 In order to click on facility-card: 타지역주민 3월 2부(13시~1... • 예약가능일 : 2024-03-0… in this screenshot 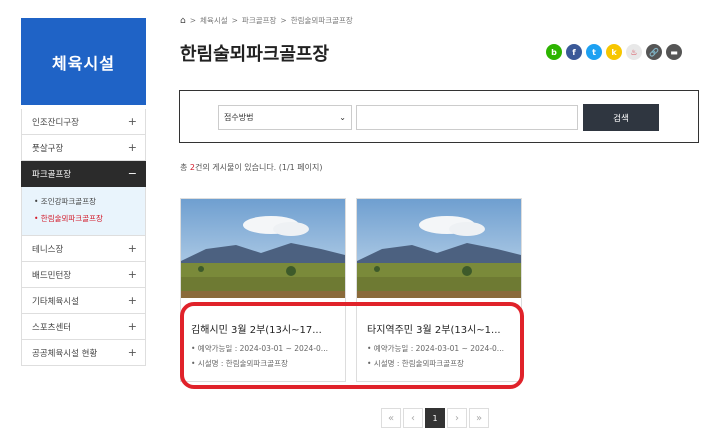, I will do `click(439, 290)`.